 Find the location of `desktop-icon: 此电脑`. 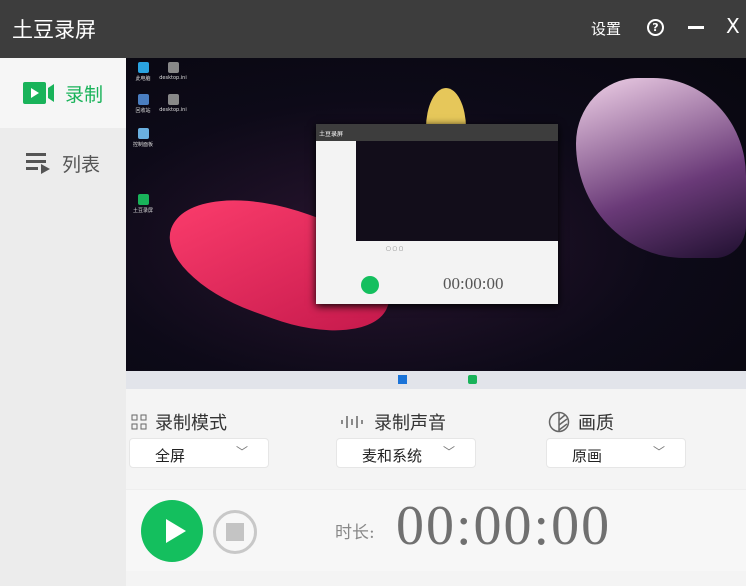

desktop-icon: 此电脑 is located at coordinates (143, 72).